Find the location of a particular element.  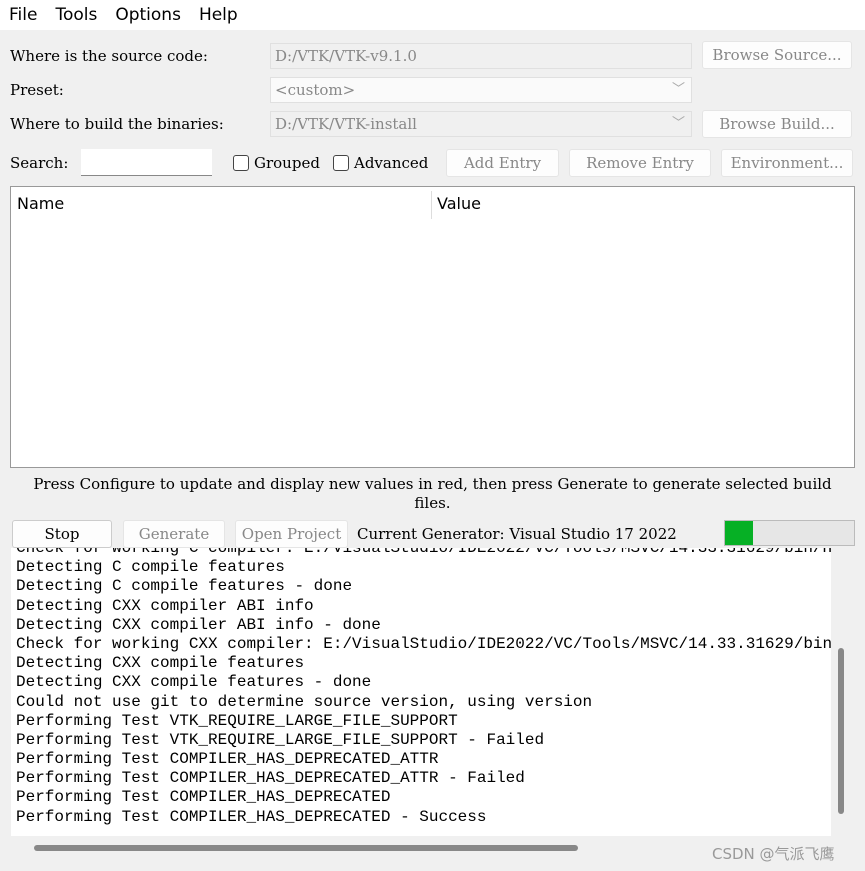

build-path-value: D:/VTK/VTK-install is located at coordinates (346, 124).